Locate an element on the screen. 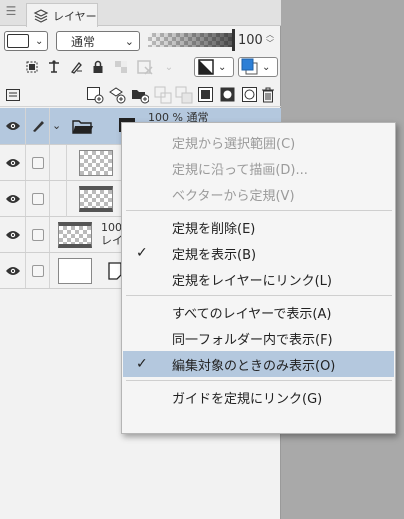 The width and height of the screenshot is (404, 519). menu-item: ✓ 編集対象のときのみ表示(O) is located at coordinates (258, 364).